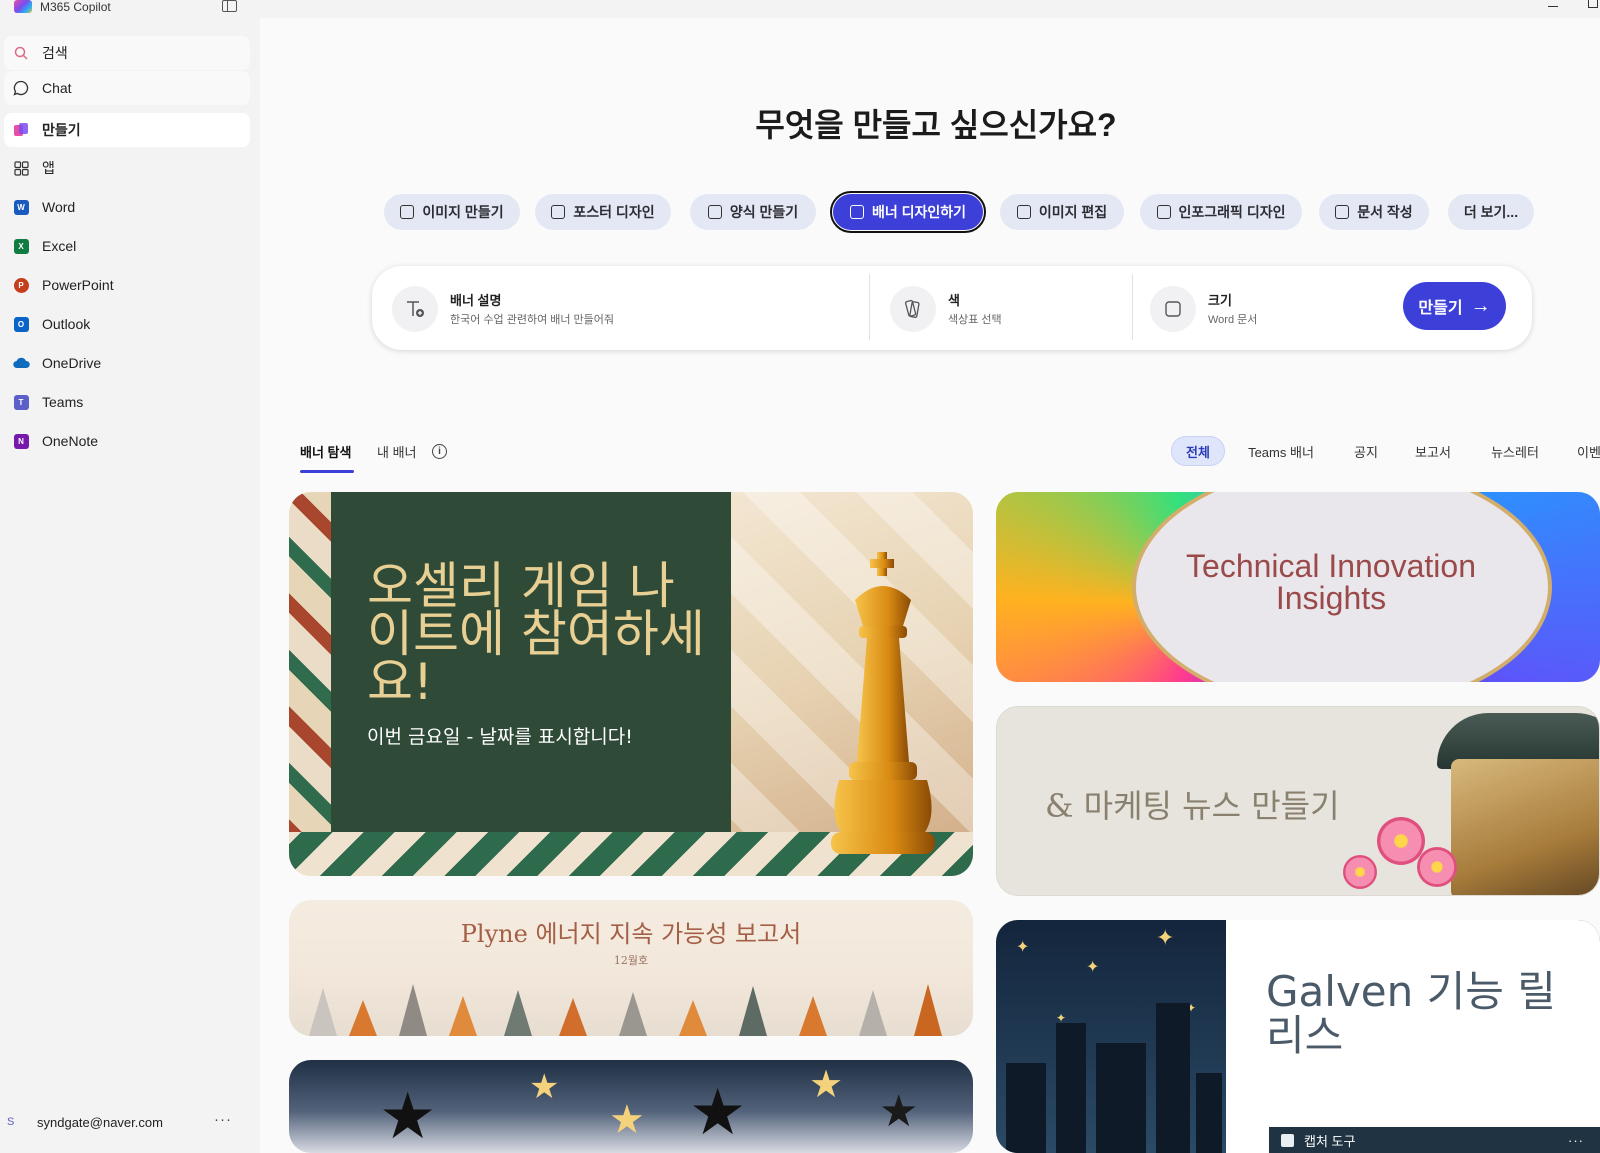 Image resolution: width=1600 pixels, height=1153 pixels. I want to click on banner-icon, so click(856, 212).